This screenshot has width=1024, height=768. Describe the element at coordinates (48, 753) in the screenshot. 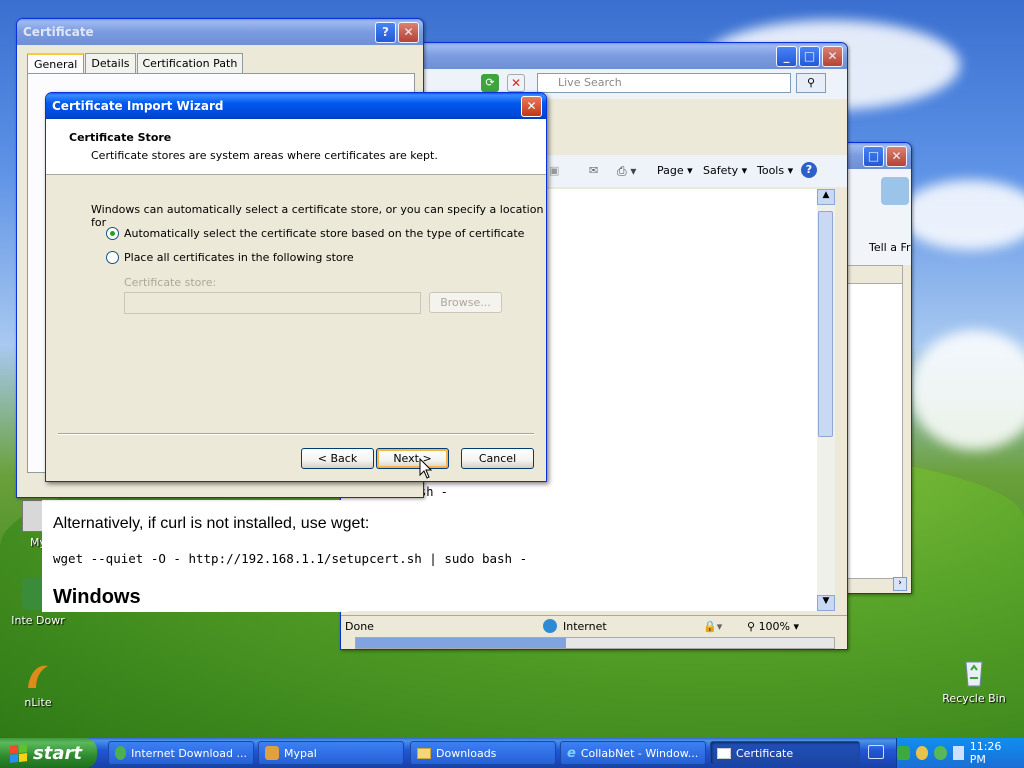

I see `start-button: start` at that location.